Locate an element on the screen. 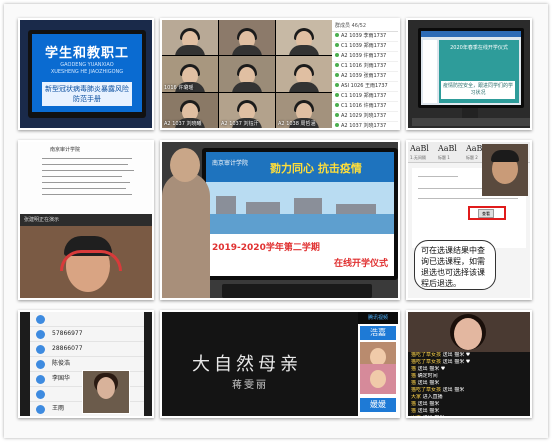  streamer-camera is located at coordinates (469, 332).